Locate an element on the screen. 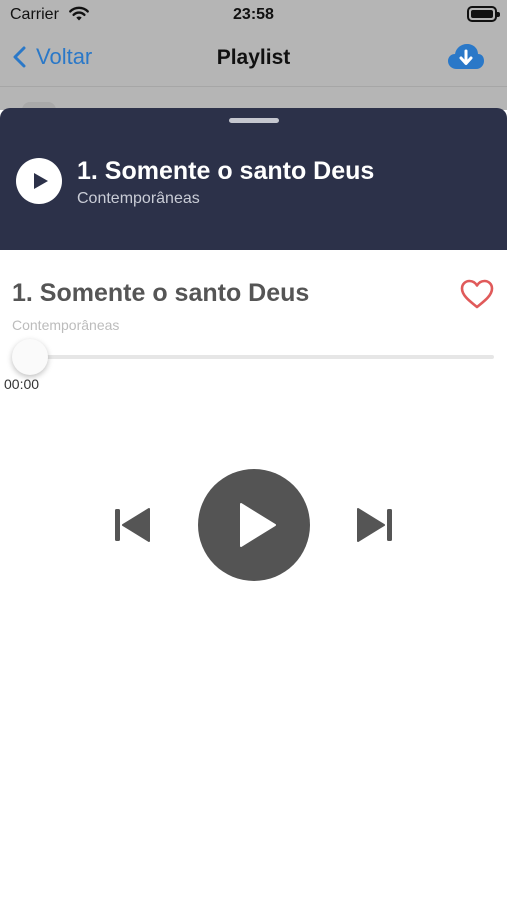 The height and width of the screenshot is (900, 507). mini-play-button is located at coordinates (39, 181).